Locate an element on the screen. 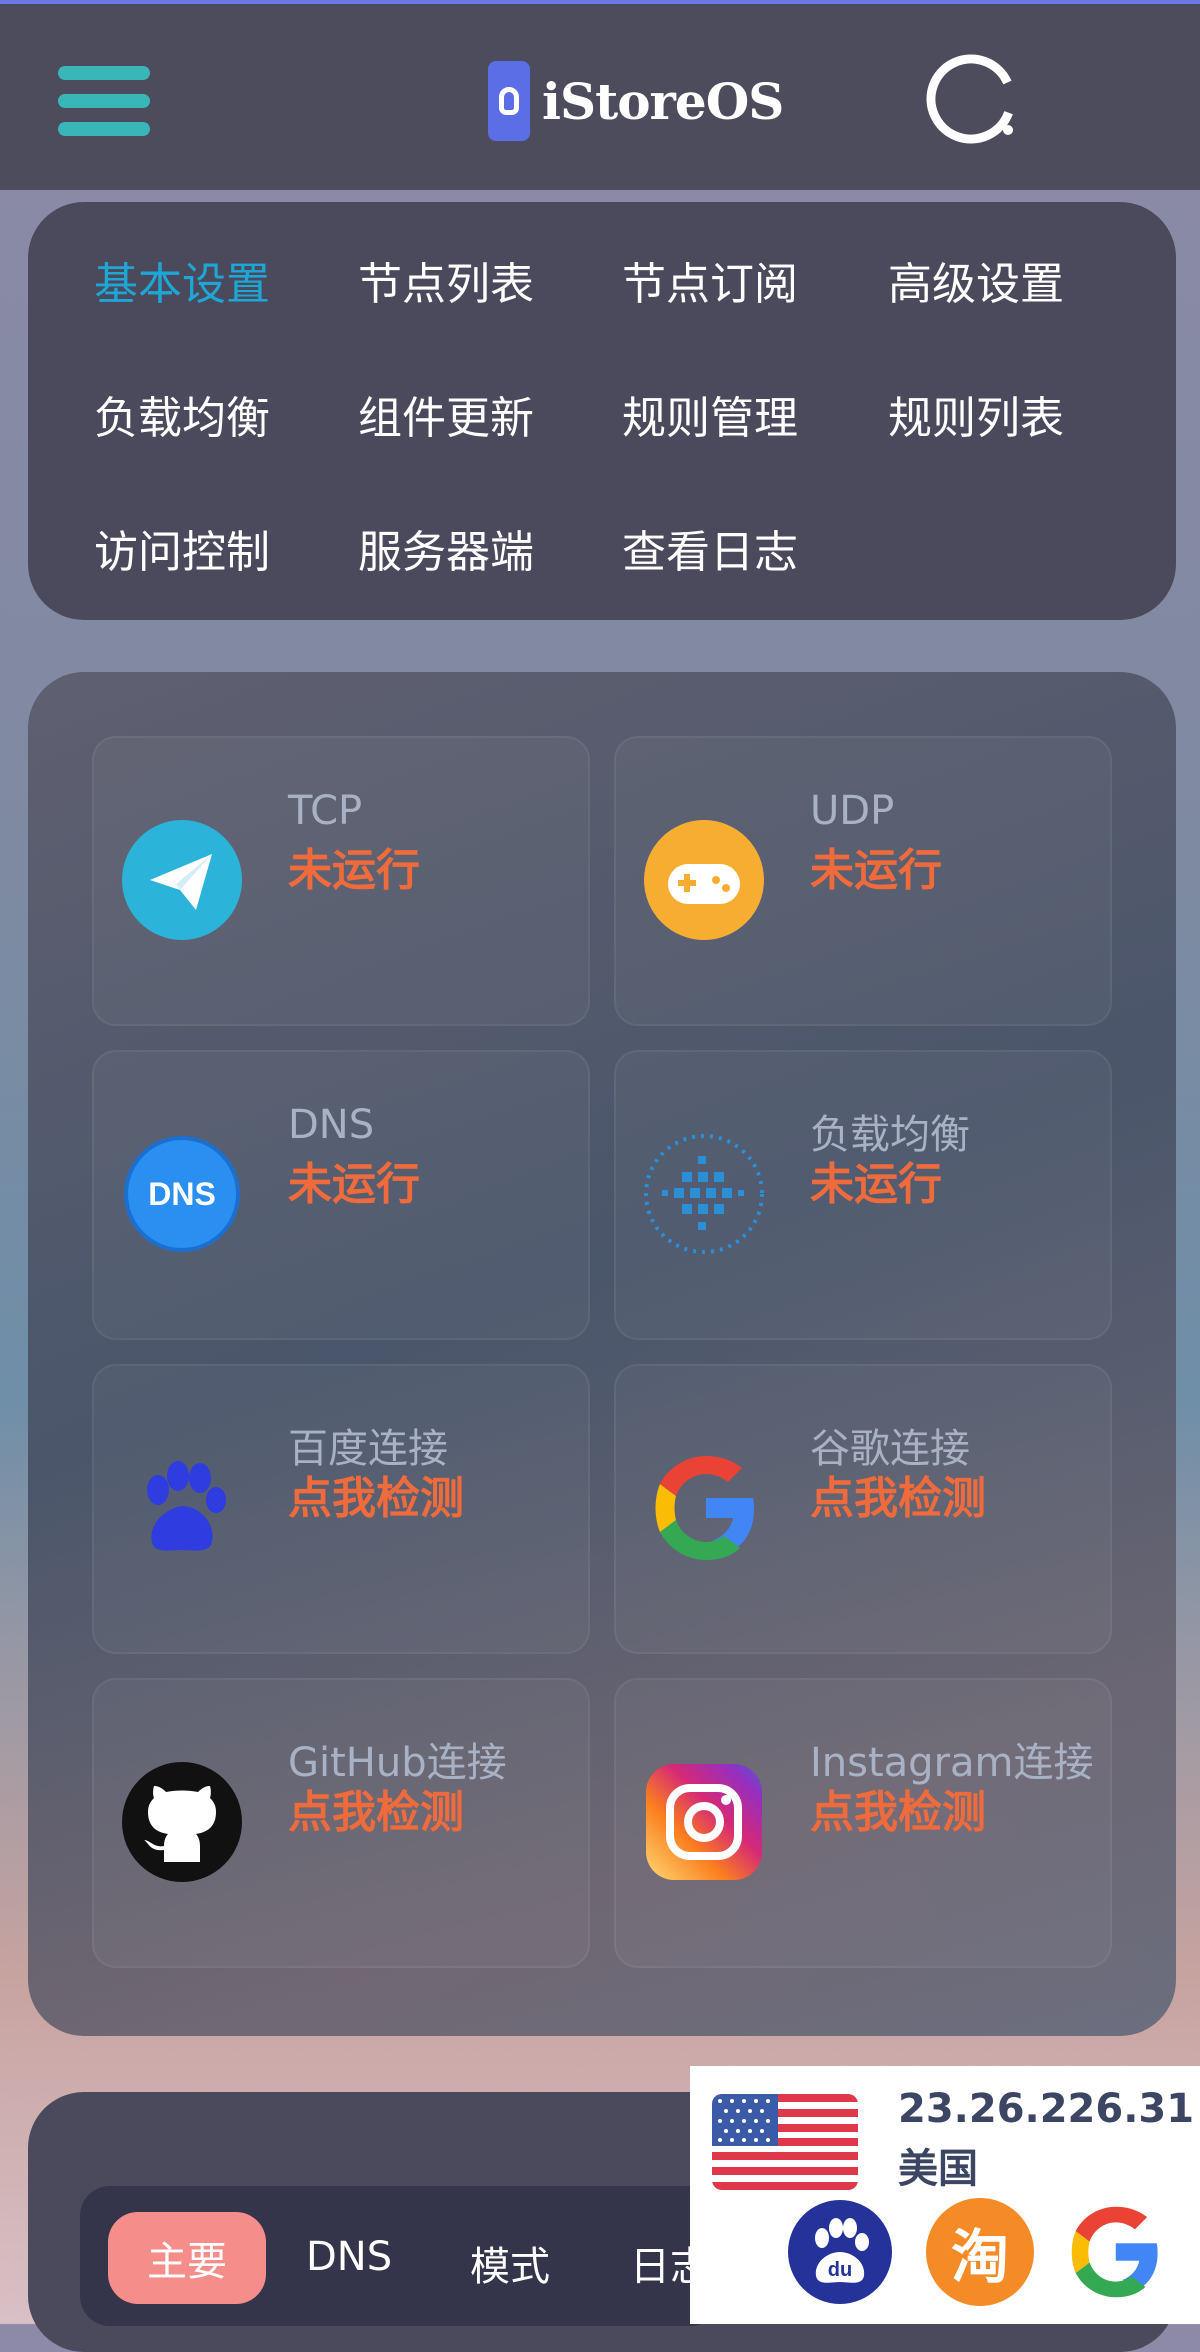 Image resolution: width=1200 pixels, height=2352 pixels. taobao-icon: 淘 is located at coordinates (980, 2252).